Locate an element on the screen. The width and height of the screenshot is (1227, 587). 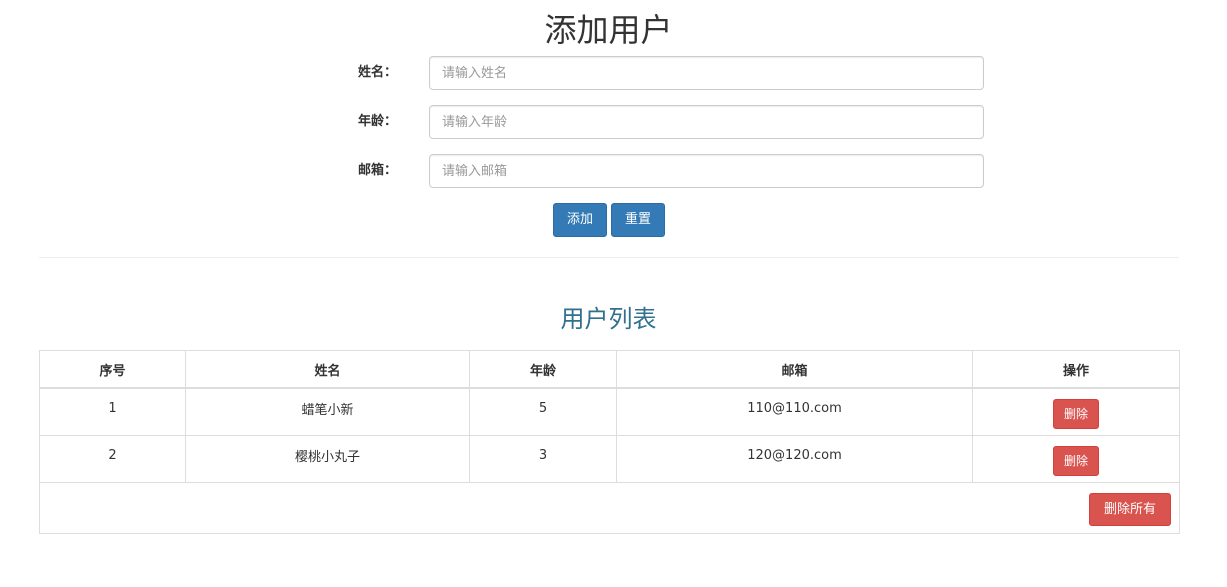
row-index: 1 is located at coordinates (112, 408).